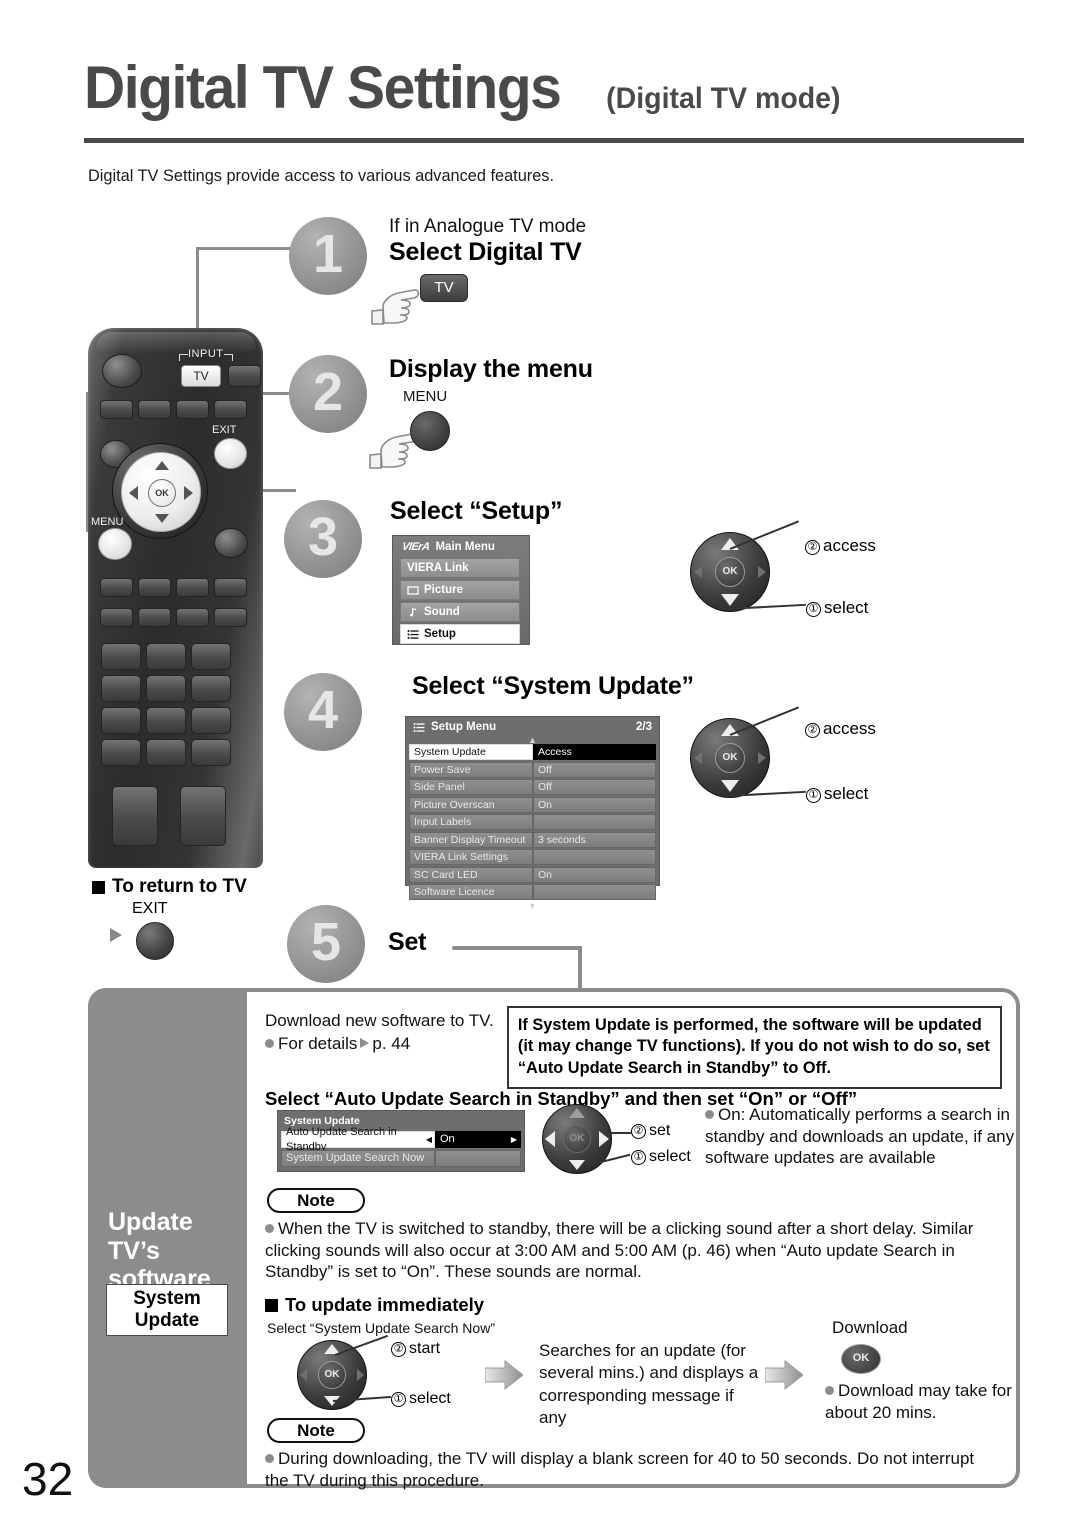 Image resolution: width=1080 pixels, height=1528 pixels. Describe the element at coordinates (580, 968) in the screenshot. I see `step-5-connector-v` at that location.